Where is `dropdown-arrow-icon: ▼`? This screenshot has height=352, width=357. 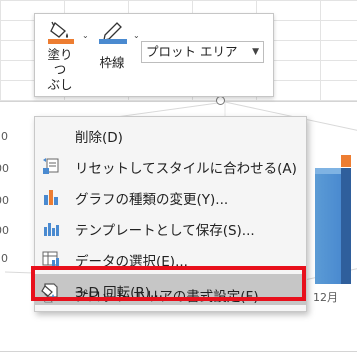 dropdown-arrow-icon: ▼ is located at coordinates (255, 52).